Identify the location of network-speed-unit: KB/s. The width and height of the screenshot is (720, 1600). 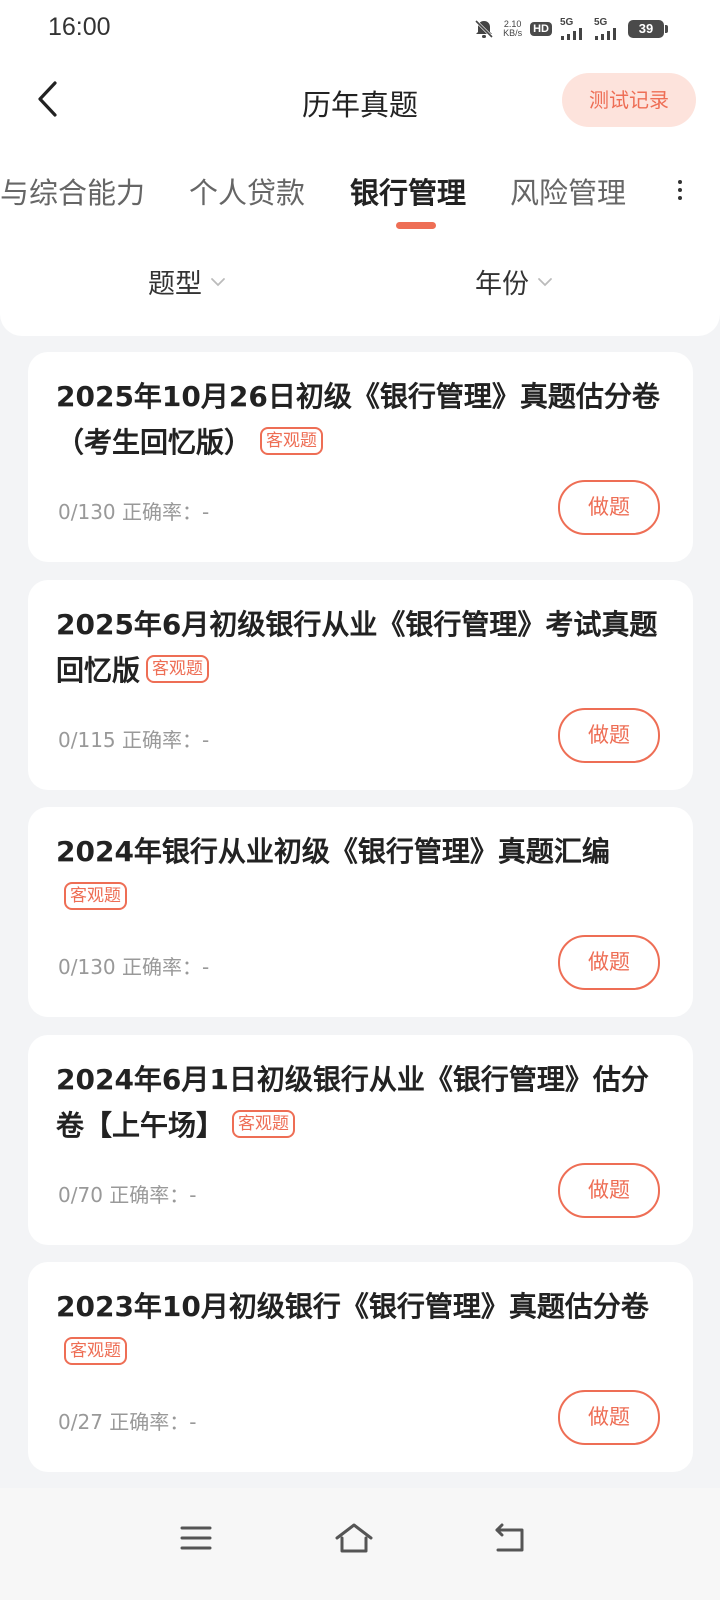
(513, 33).